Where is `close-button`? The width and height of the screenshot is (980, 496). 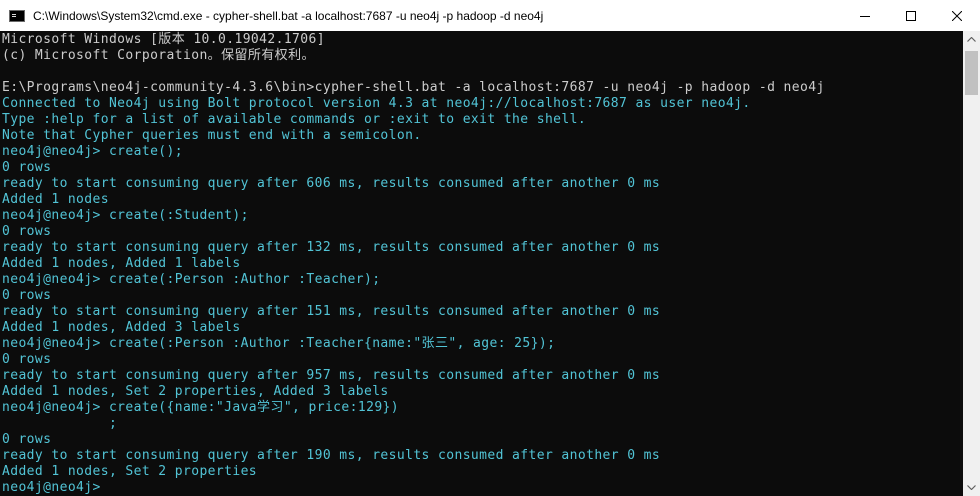
close-button is located at coordinates (957, 15).